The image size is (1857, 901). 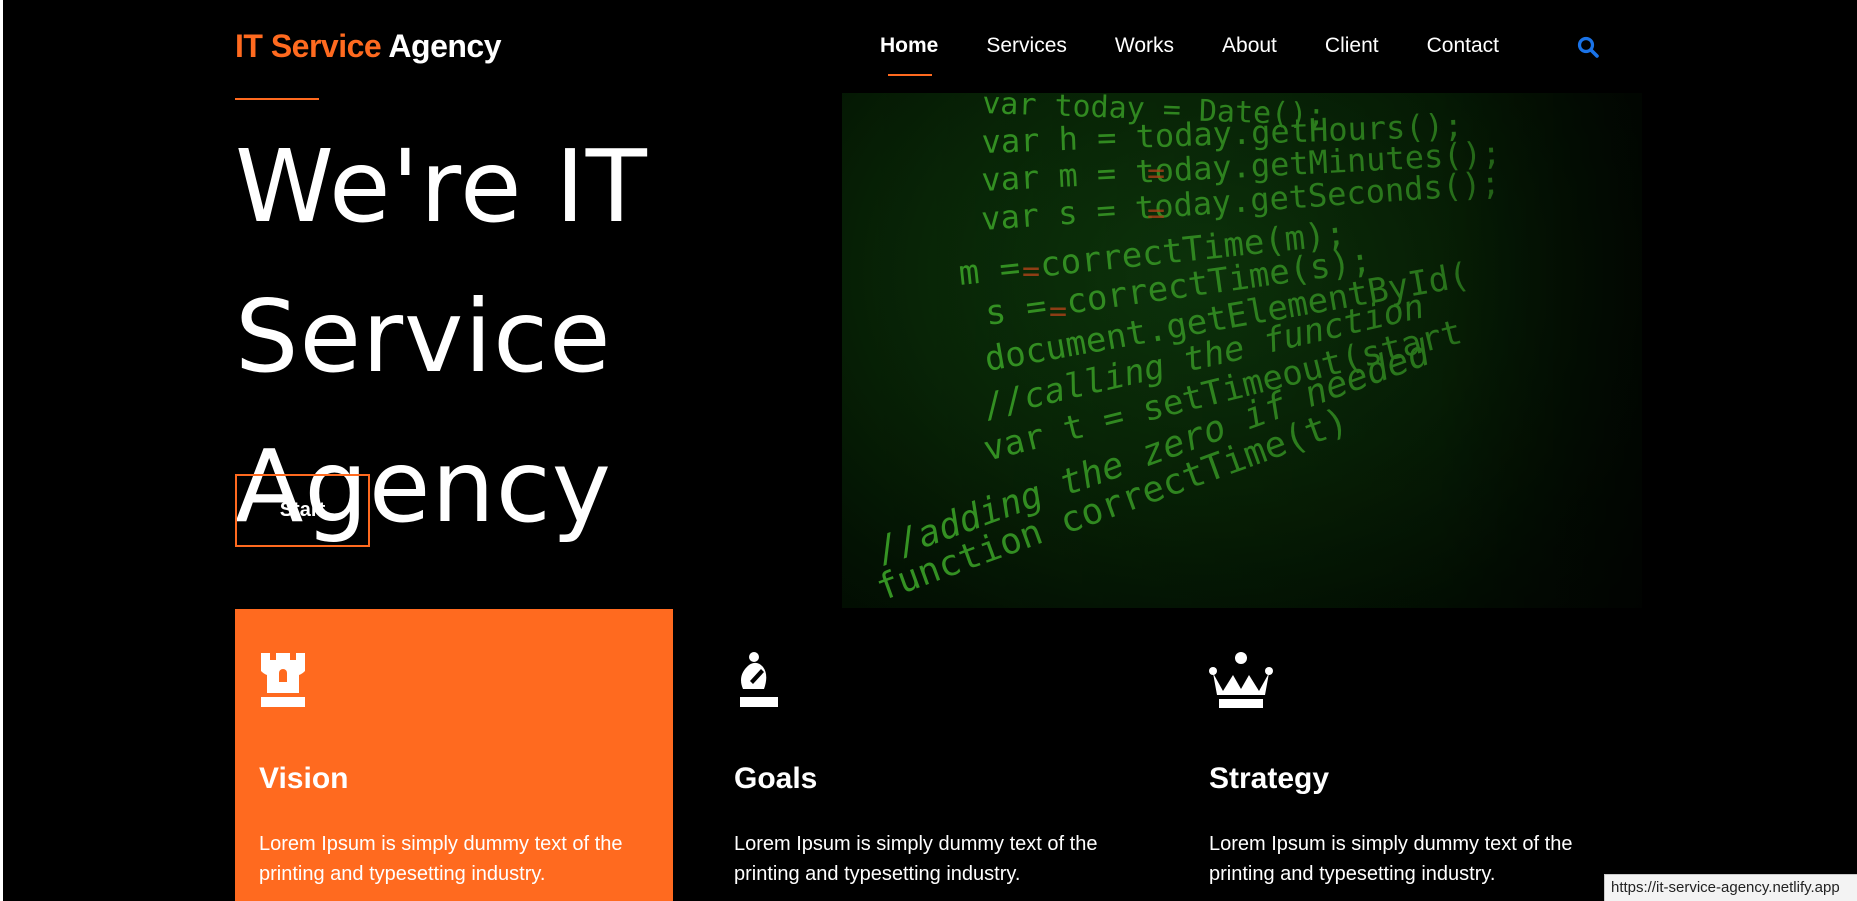 What do you see at coordinates (304, 778) in the screenshot?
I see `card-title: Vision` at bounding box center [304, 778].